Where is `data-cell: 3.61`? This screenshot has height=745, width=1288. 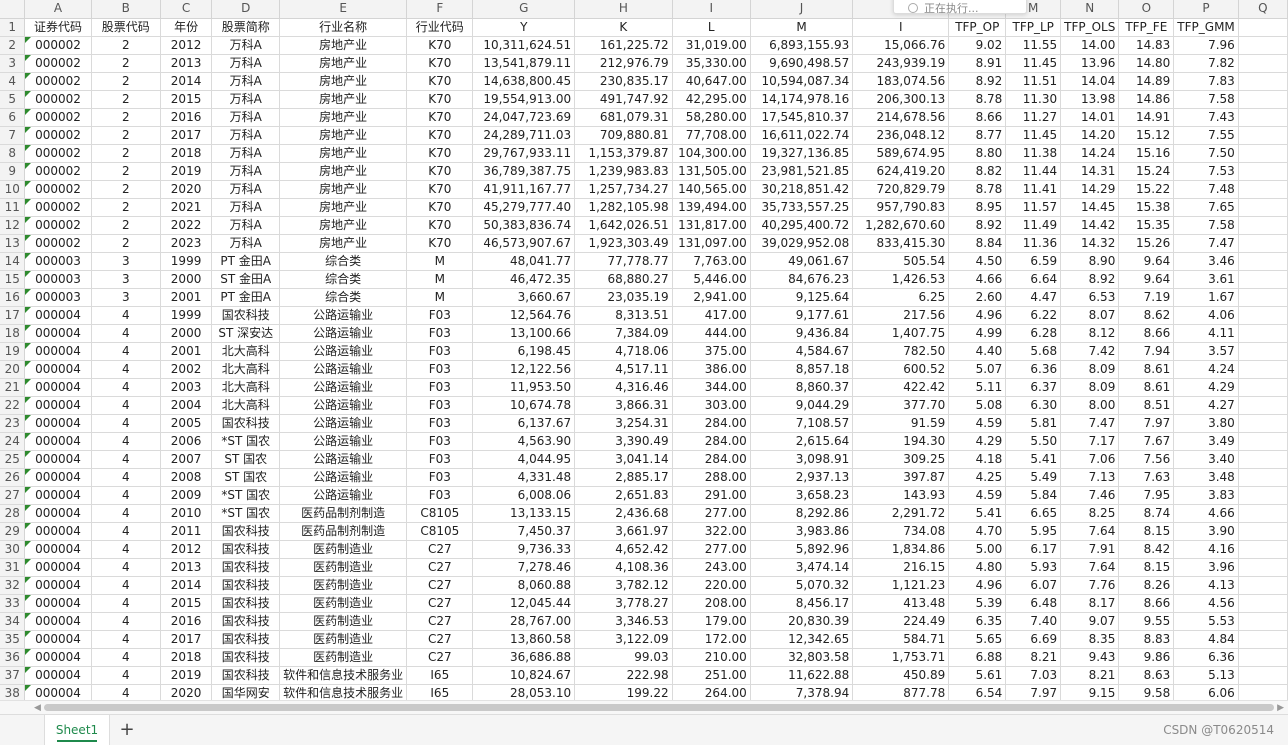
data-cell: 3.61 is located at coordinates (1206, 279).